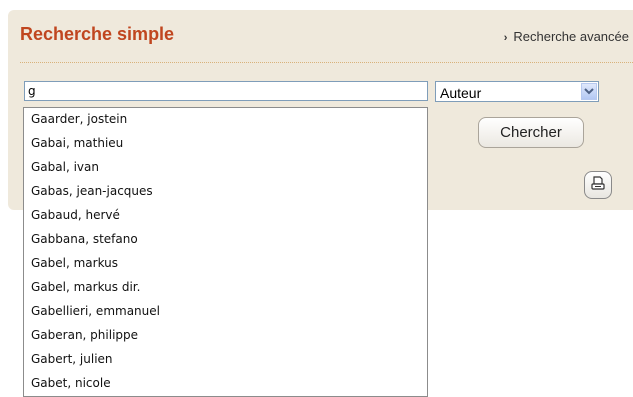  I want to click on advanced-search-link: › Recherche avancée, so click(566, 36).